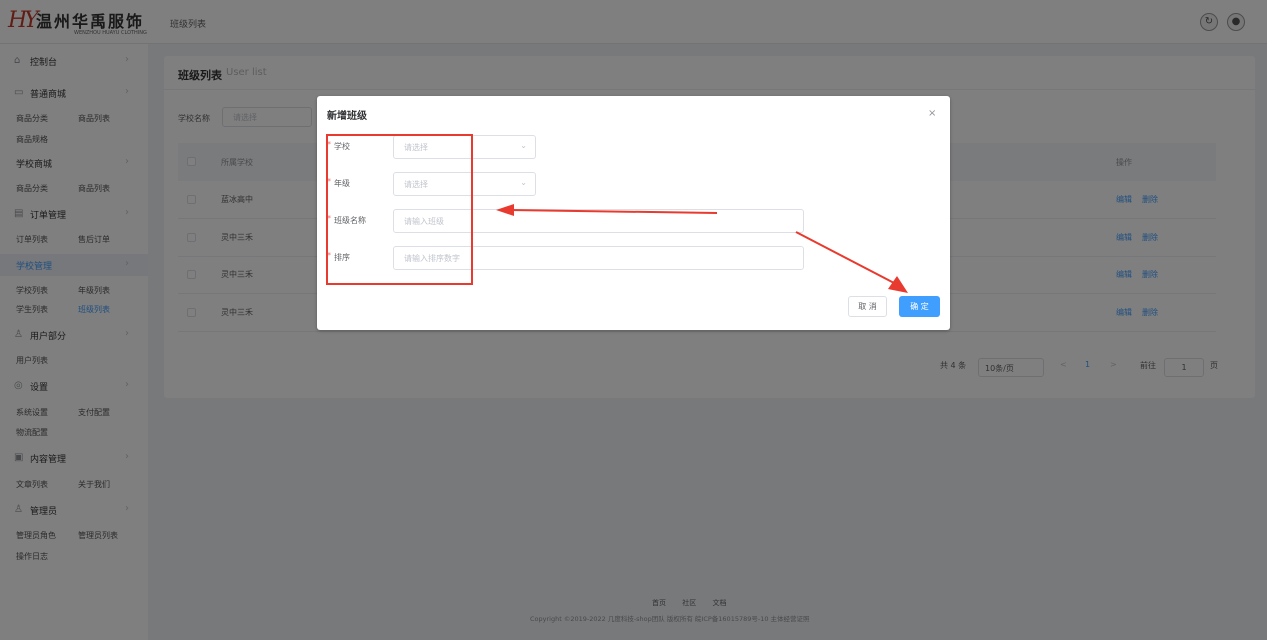 Image resolution: width=1267 pixels, height=640 pixels. I want to click on annotation-arrows, so click(702, 248).